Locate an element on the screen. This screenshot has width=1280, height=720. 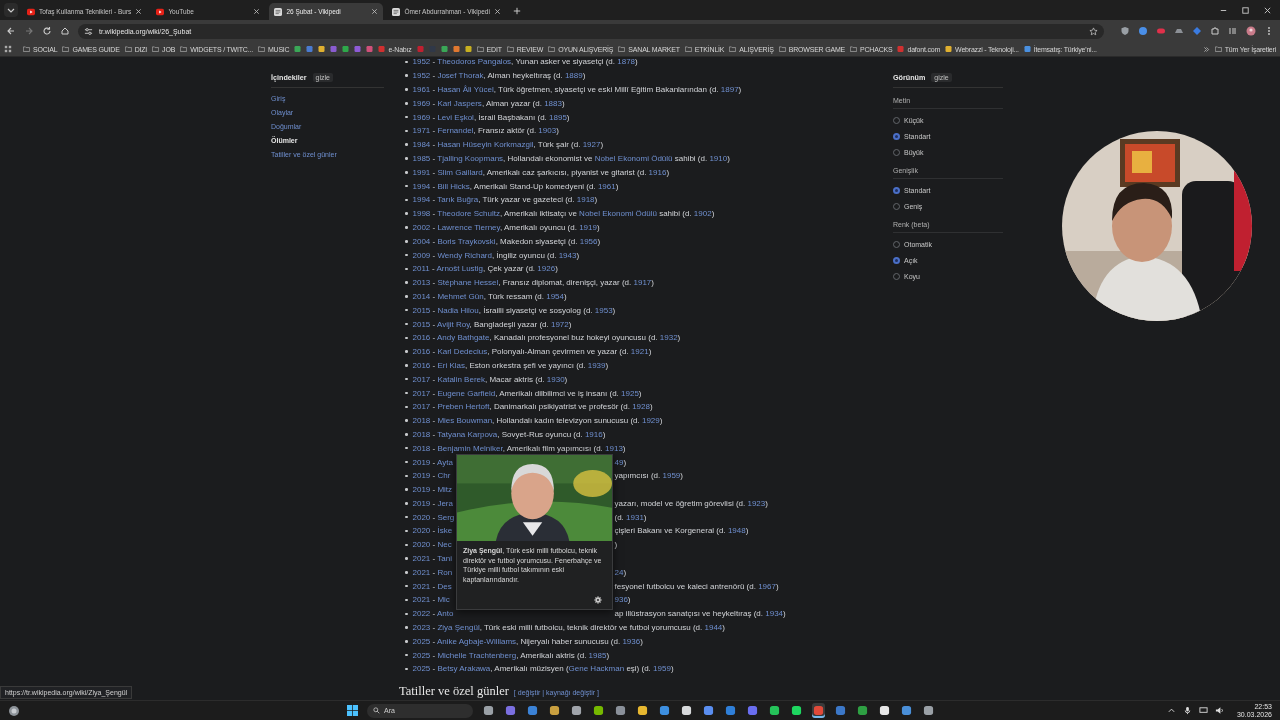
link: Hasan Âli Yücel is located at coordinates (465, 89).